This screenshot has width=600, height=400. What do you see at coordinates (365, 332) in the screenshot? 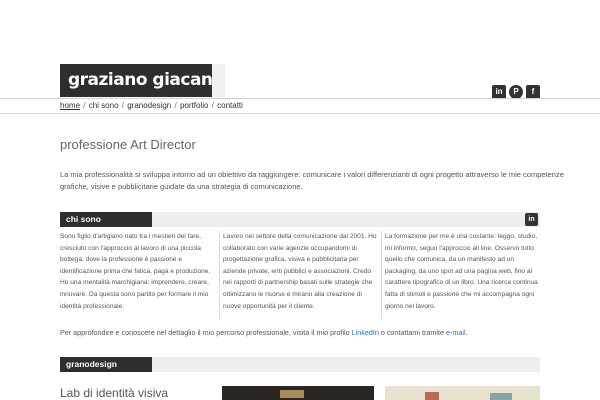
I see `linkedin-link: LinkedIn` at bounding box center [365, 332].